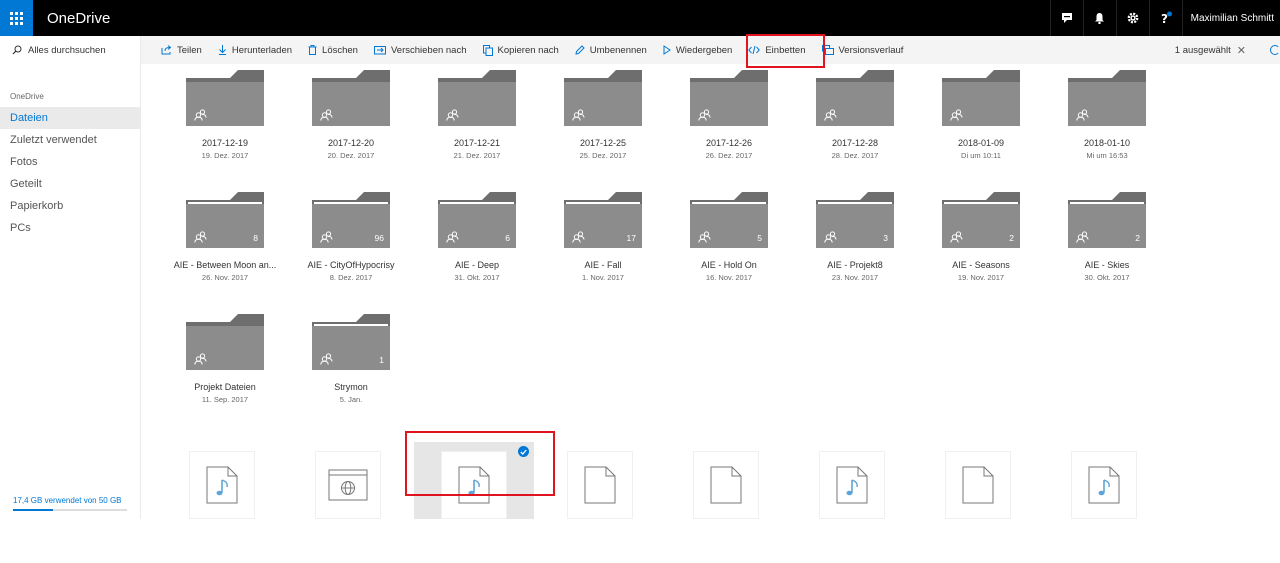  What do you see at coordinates (855, 115) in the screenshot?
I see `folder-tile: 2017-12-28 28. Dez. 2017` at bounding box center [855, 115].